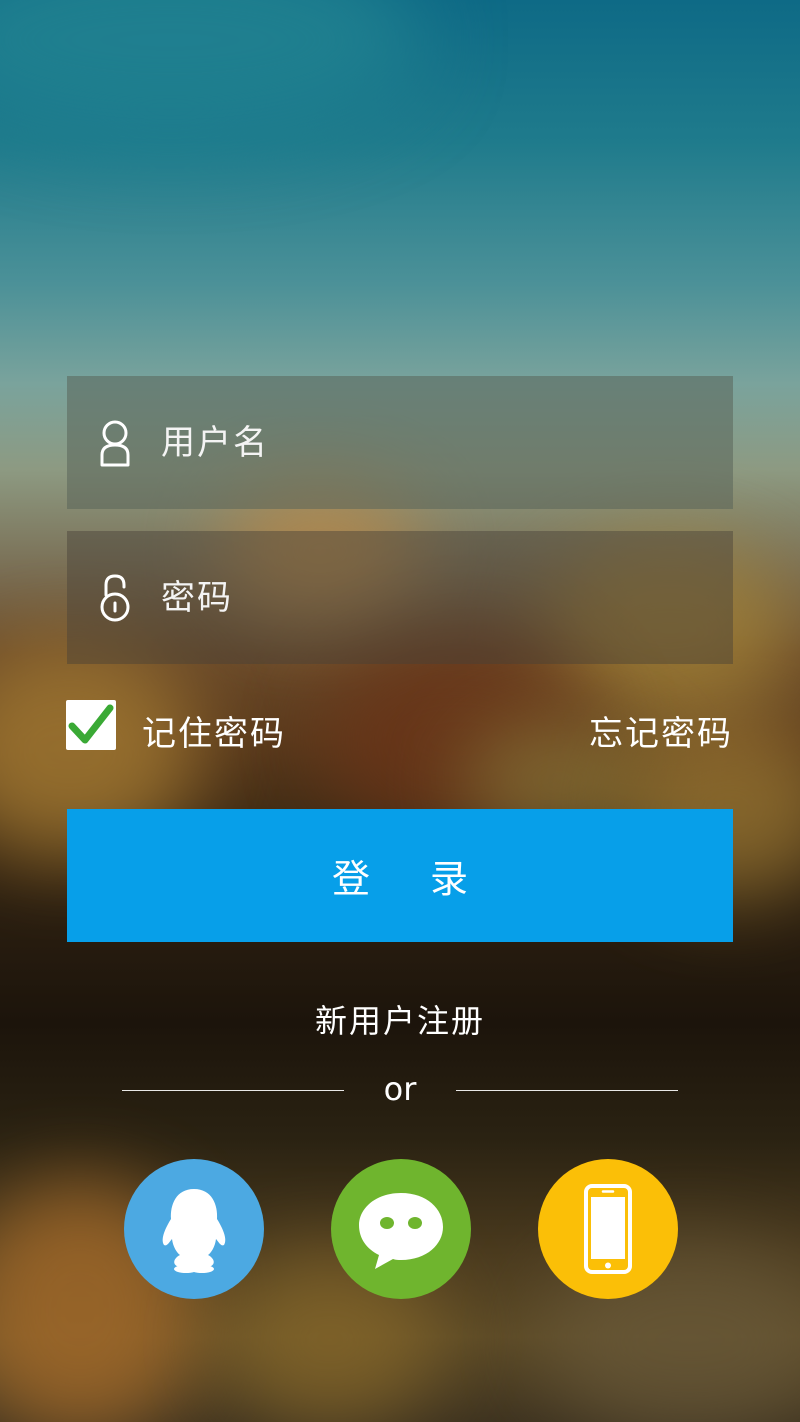 Image resolution: width=800 pixels, height=1422 pixels. What do you see at coordinates (446, 442) in the screenshot?
I see `username-input` at bounding box center [446, 442].